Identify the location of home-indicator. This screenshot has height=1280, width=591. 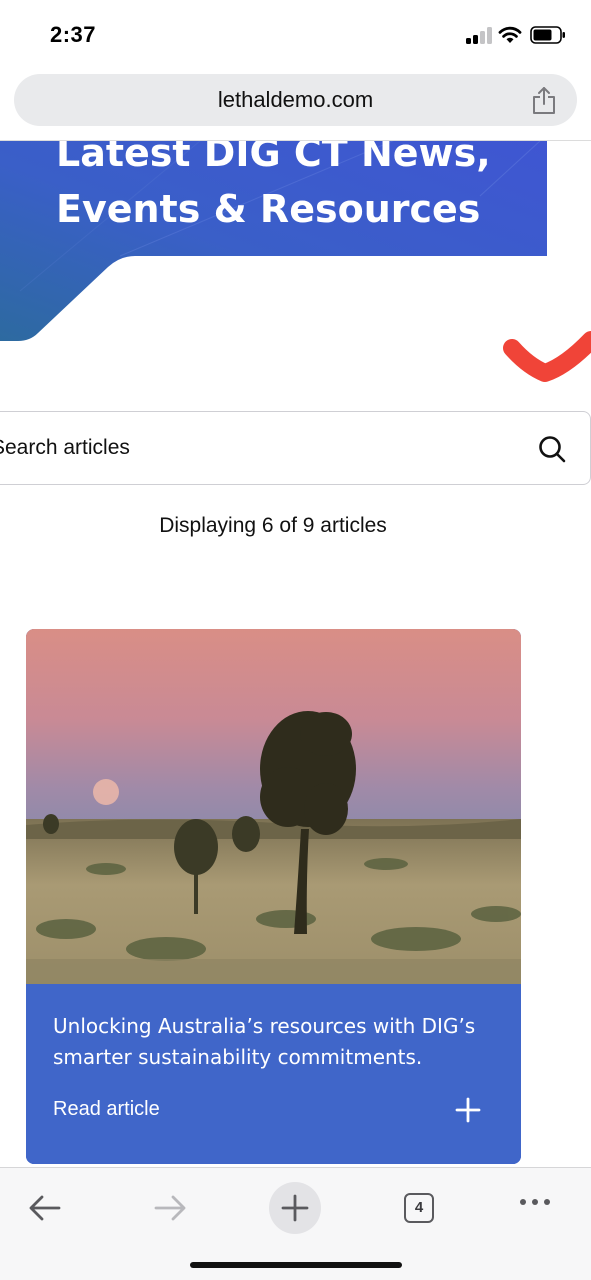
(296, 1265).